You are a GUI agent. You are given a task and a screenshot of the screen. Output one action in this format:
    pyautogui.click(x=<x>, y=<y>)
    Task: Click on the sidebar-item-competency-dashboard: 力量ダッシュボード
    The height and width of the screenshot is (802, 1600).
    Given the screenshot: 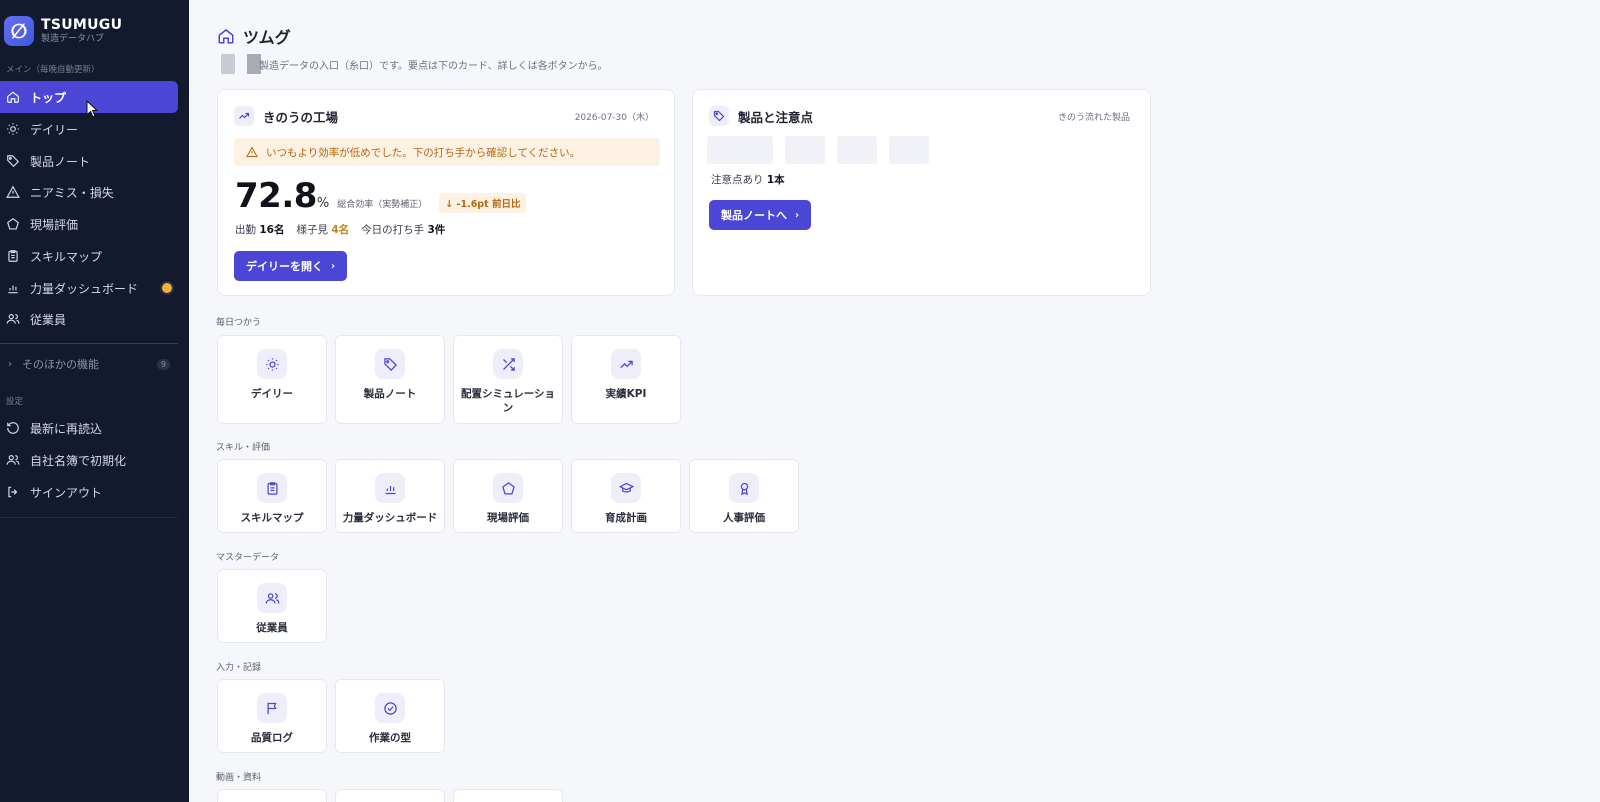 What is the action you would take?
    pyautogui.click(x=89, y=288)
    